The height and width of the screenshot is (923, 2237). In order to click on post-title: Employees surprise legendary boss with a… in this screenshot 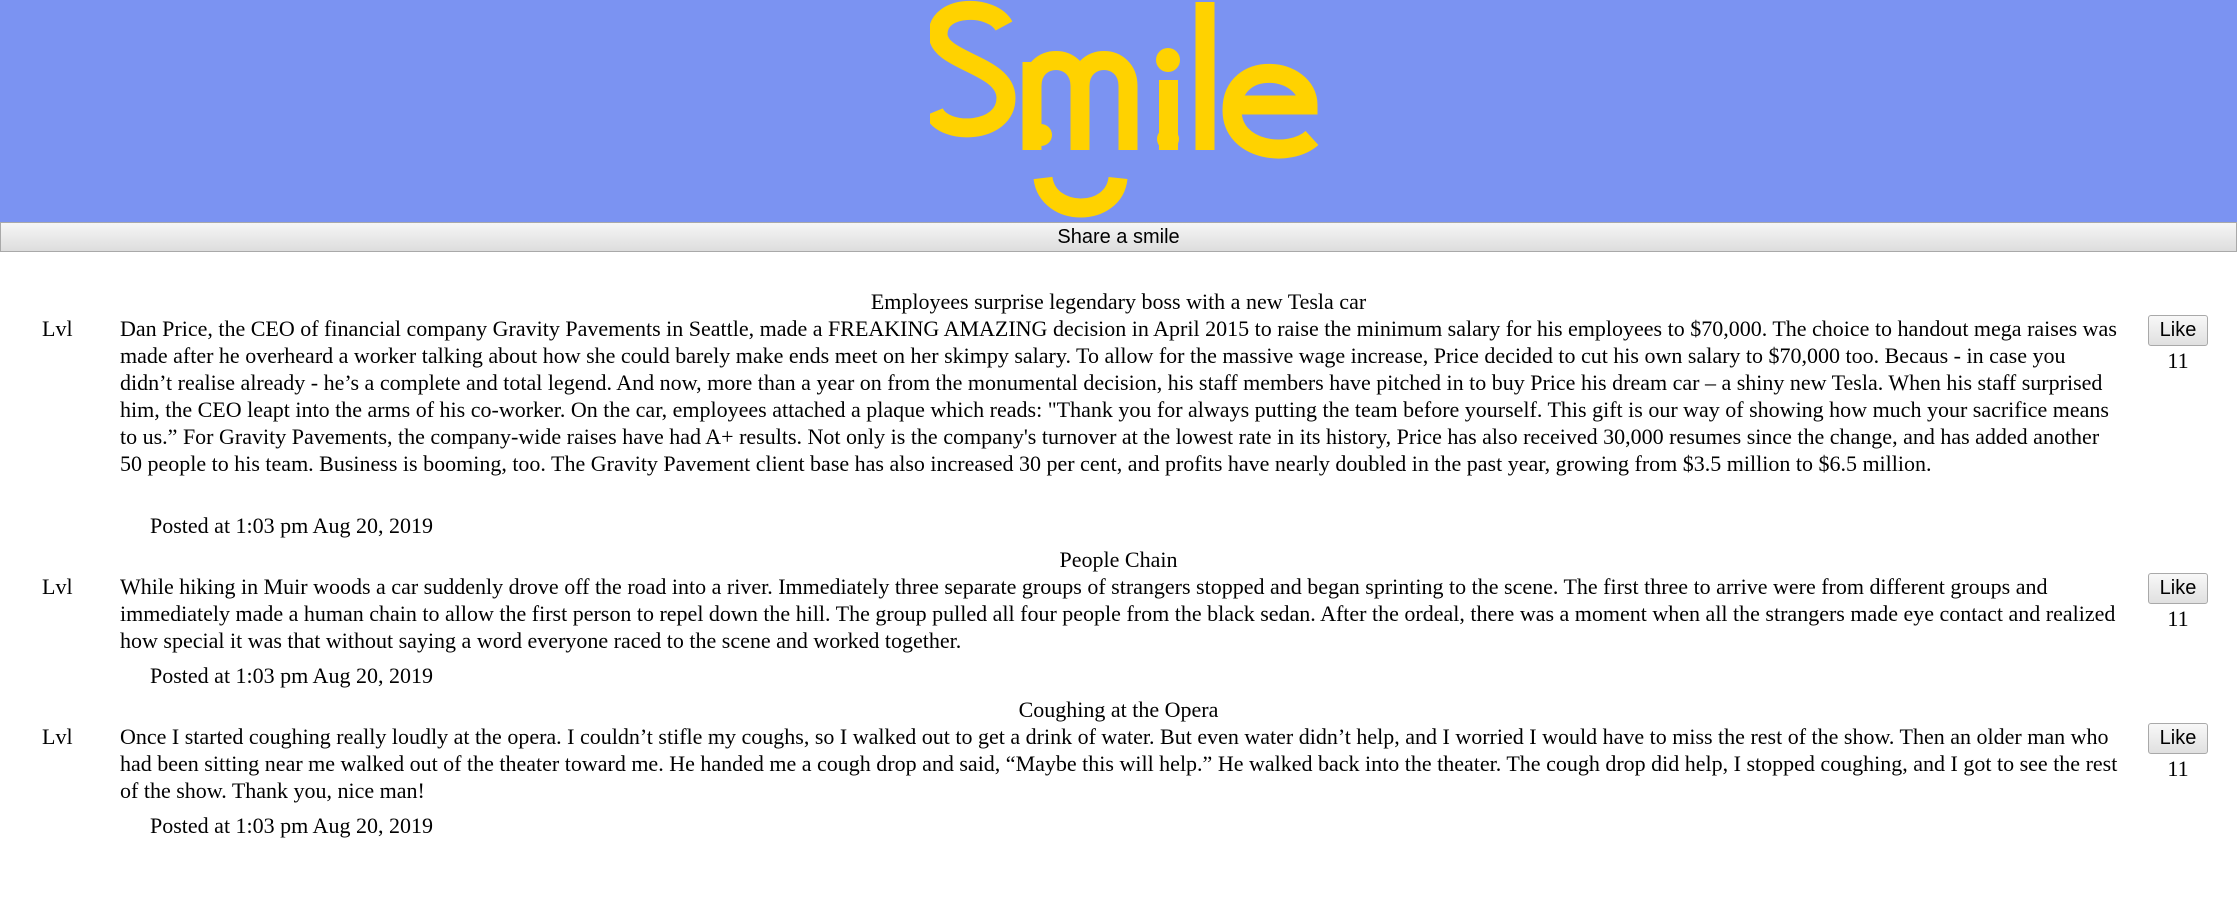, I will do `click(1118, 301)`.